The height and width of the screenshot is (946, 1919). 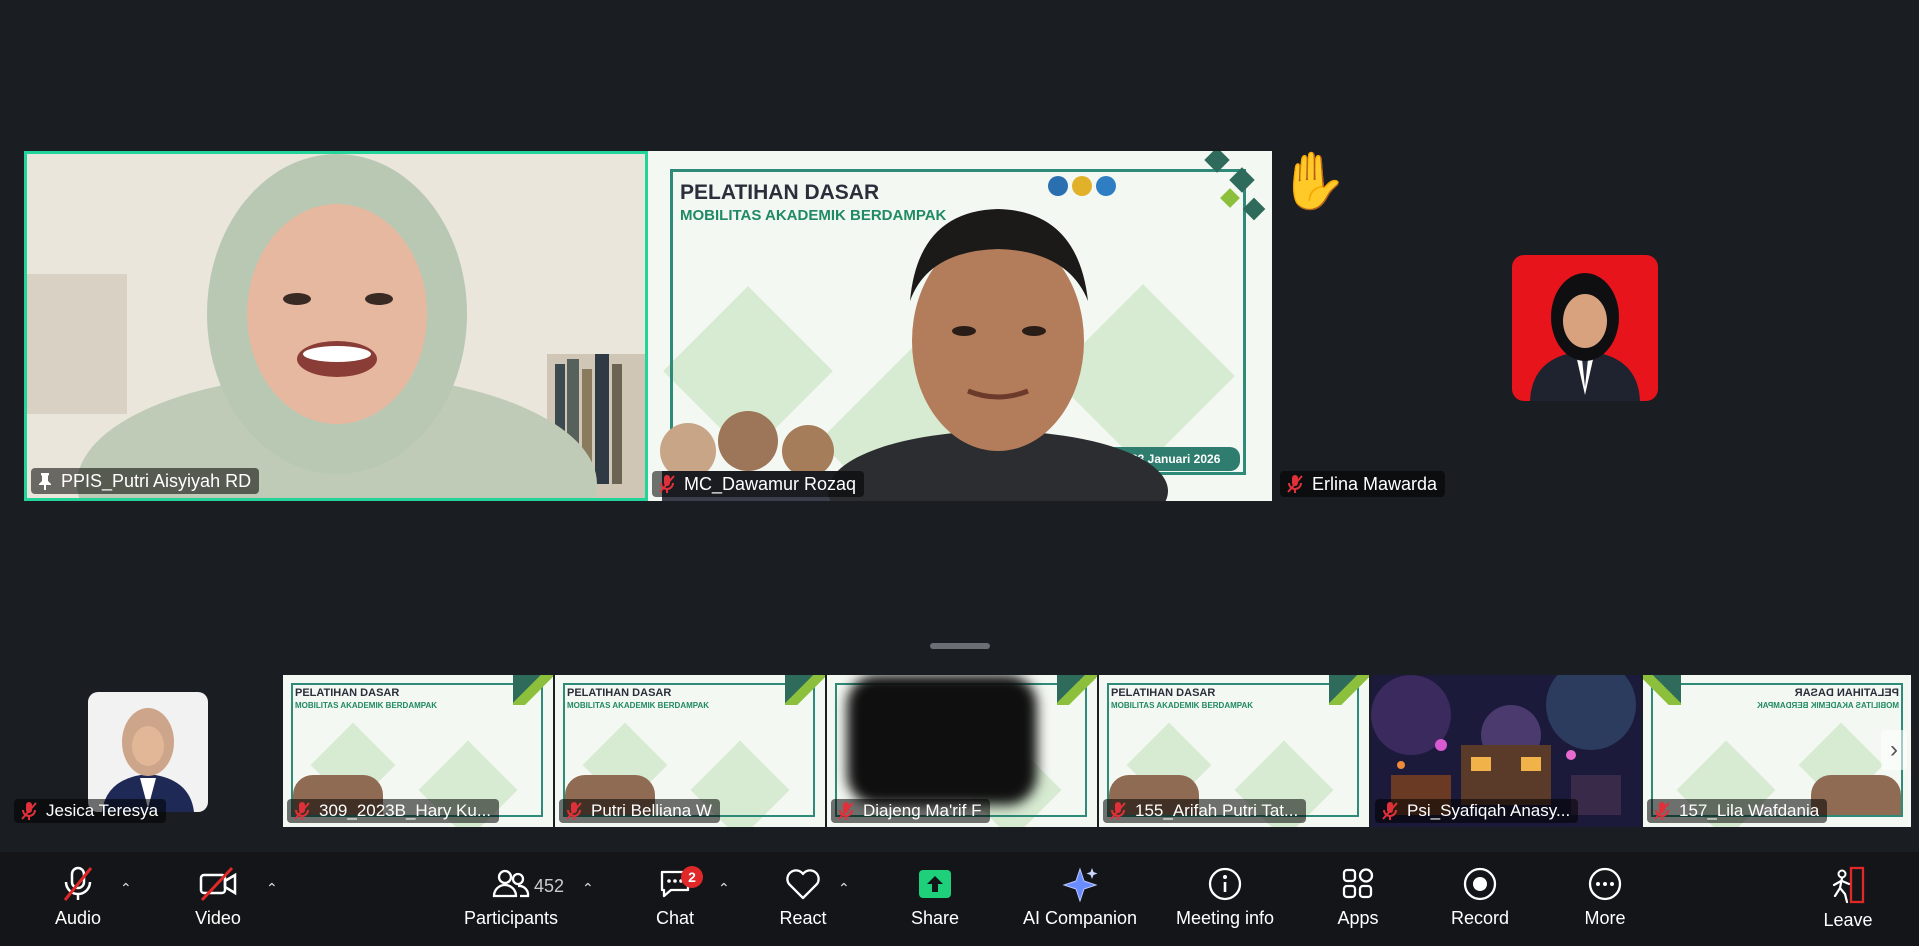 I want to click on audio-options-chevron-icon: ⌃, so click(x=126, y=888).